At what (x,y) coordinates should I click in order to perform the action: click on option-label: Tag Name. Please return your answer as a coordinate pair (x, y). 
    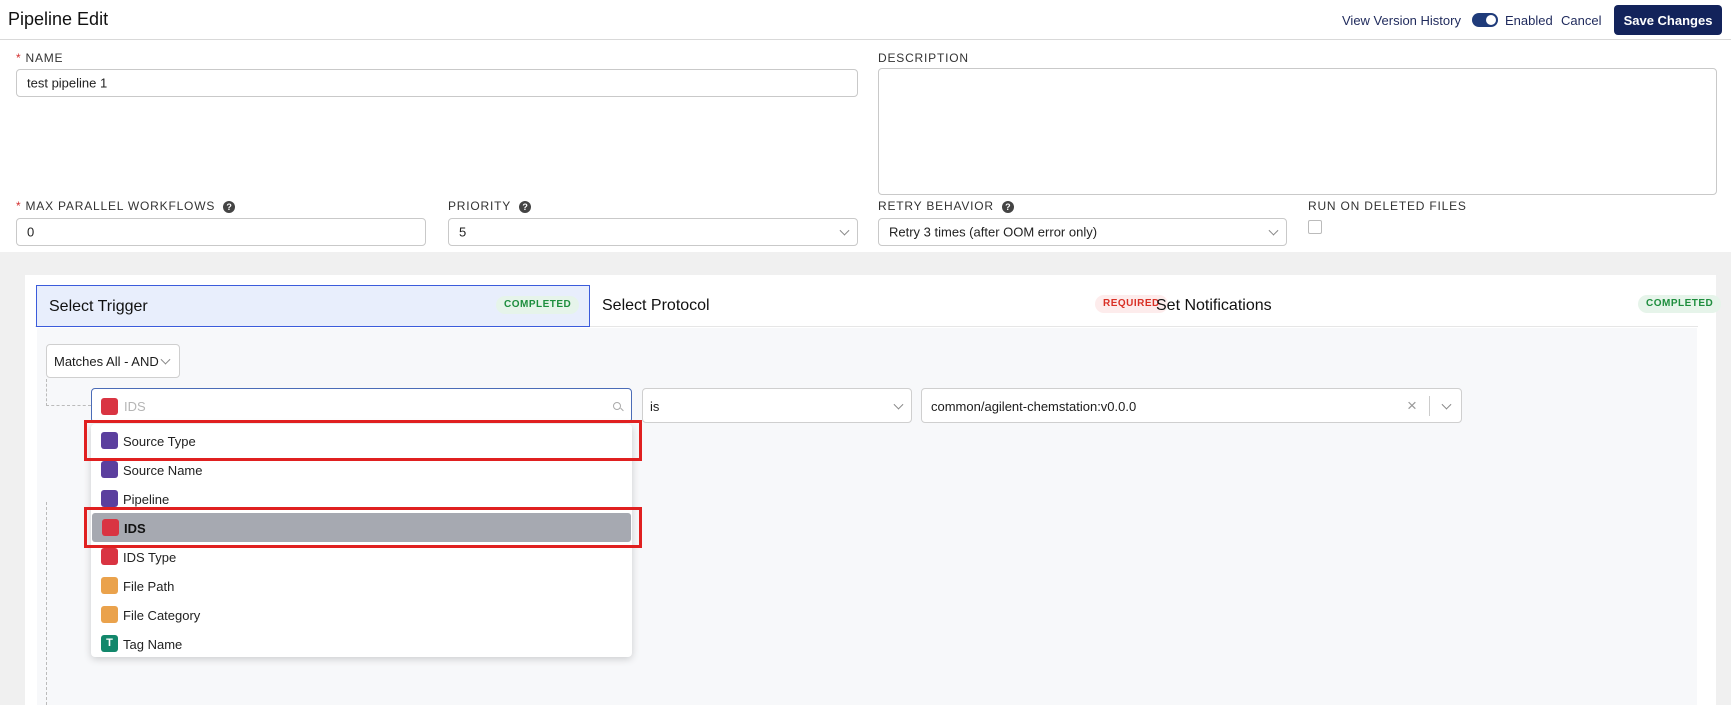
    Looking at the image, I should click on (153, 644).